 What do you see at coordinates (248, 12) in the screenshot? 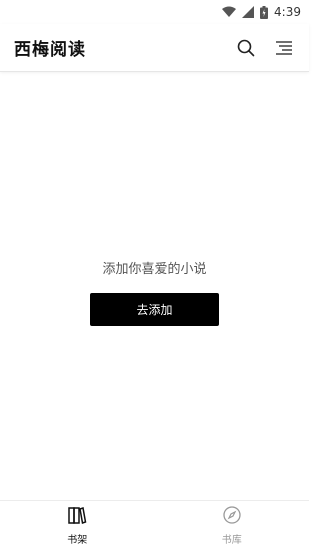
I see `signal-icon` at bounding box center [248, 12].